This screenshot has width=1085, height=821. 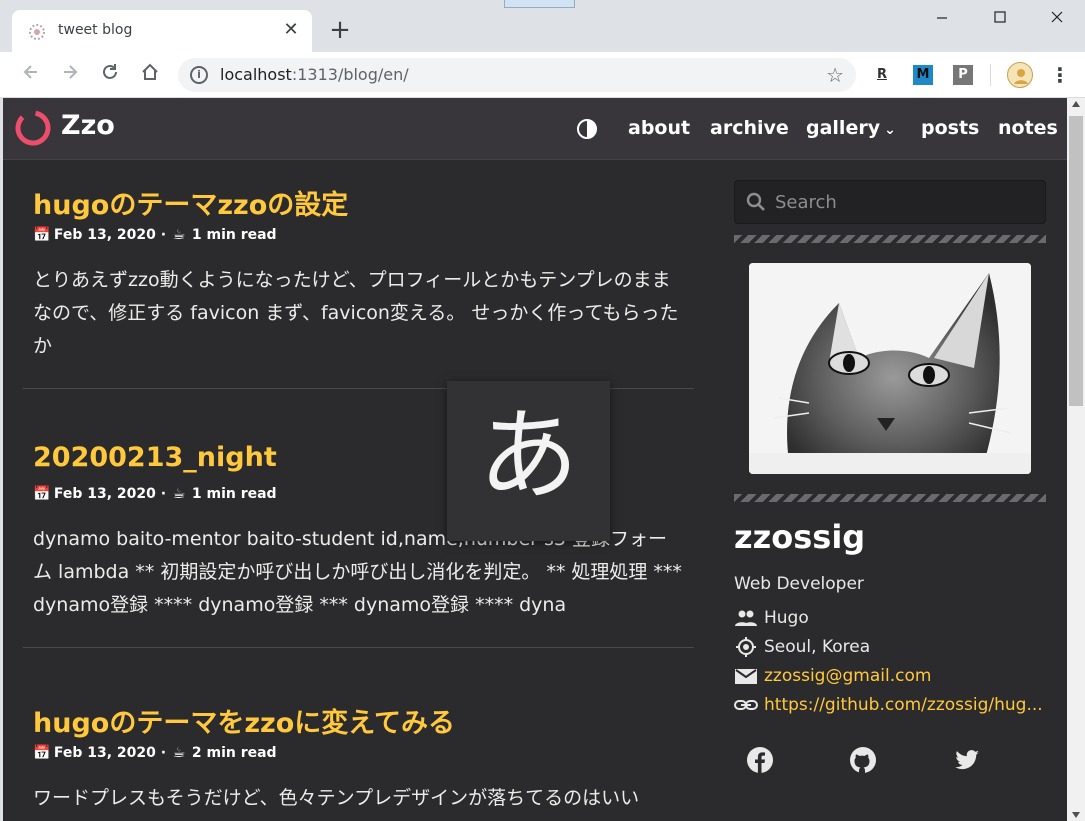 What do you see at coordinates (1076, 261) in the screenshot?
I see `scroll-thumb` at bounding box center [1076, 261].